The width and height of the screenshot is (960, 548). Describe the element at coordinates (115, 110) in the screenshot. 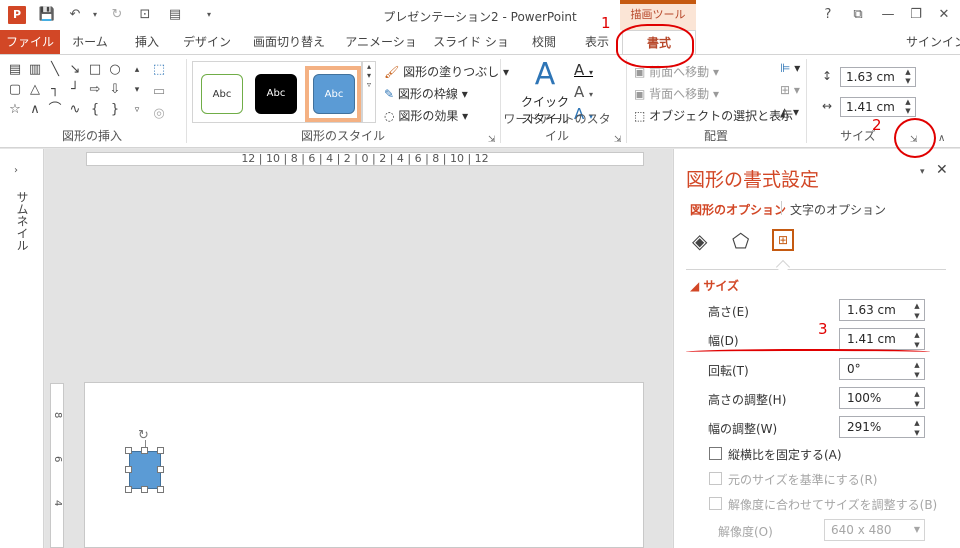

I see `brace-right-icon: }` at that location.